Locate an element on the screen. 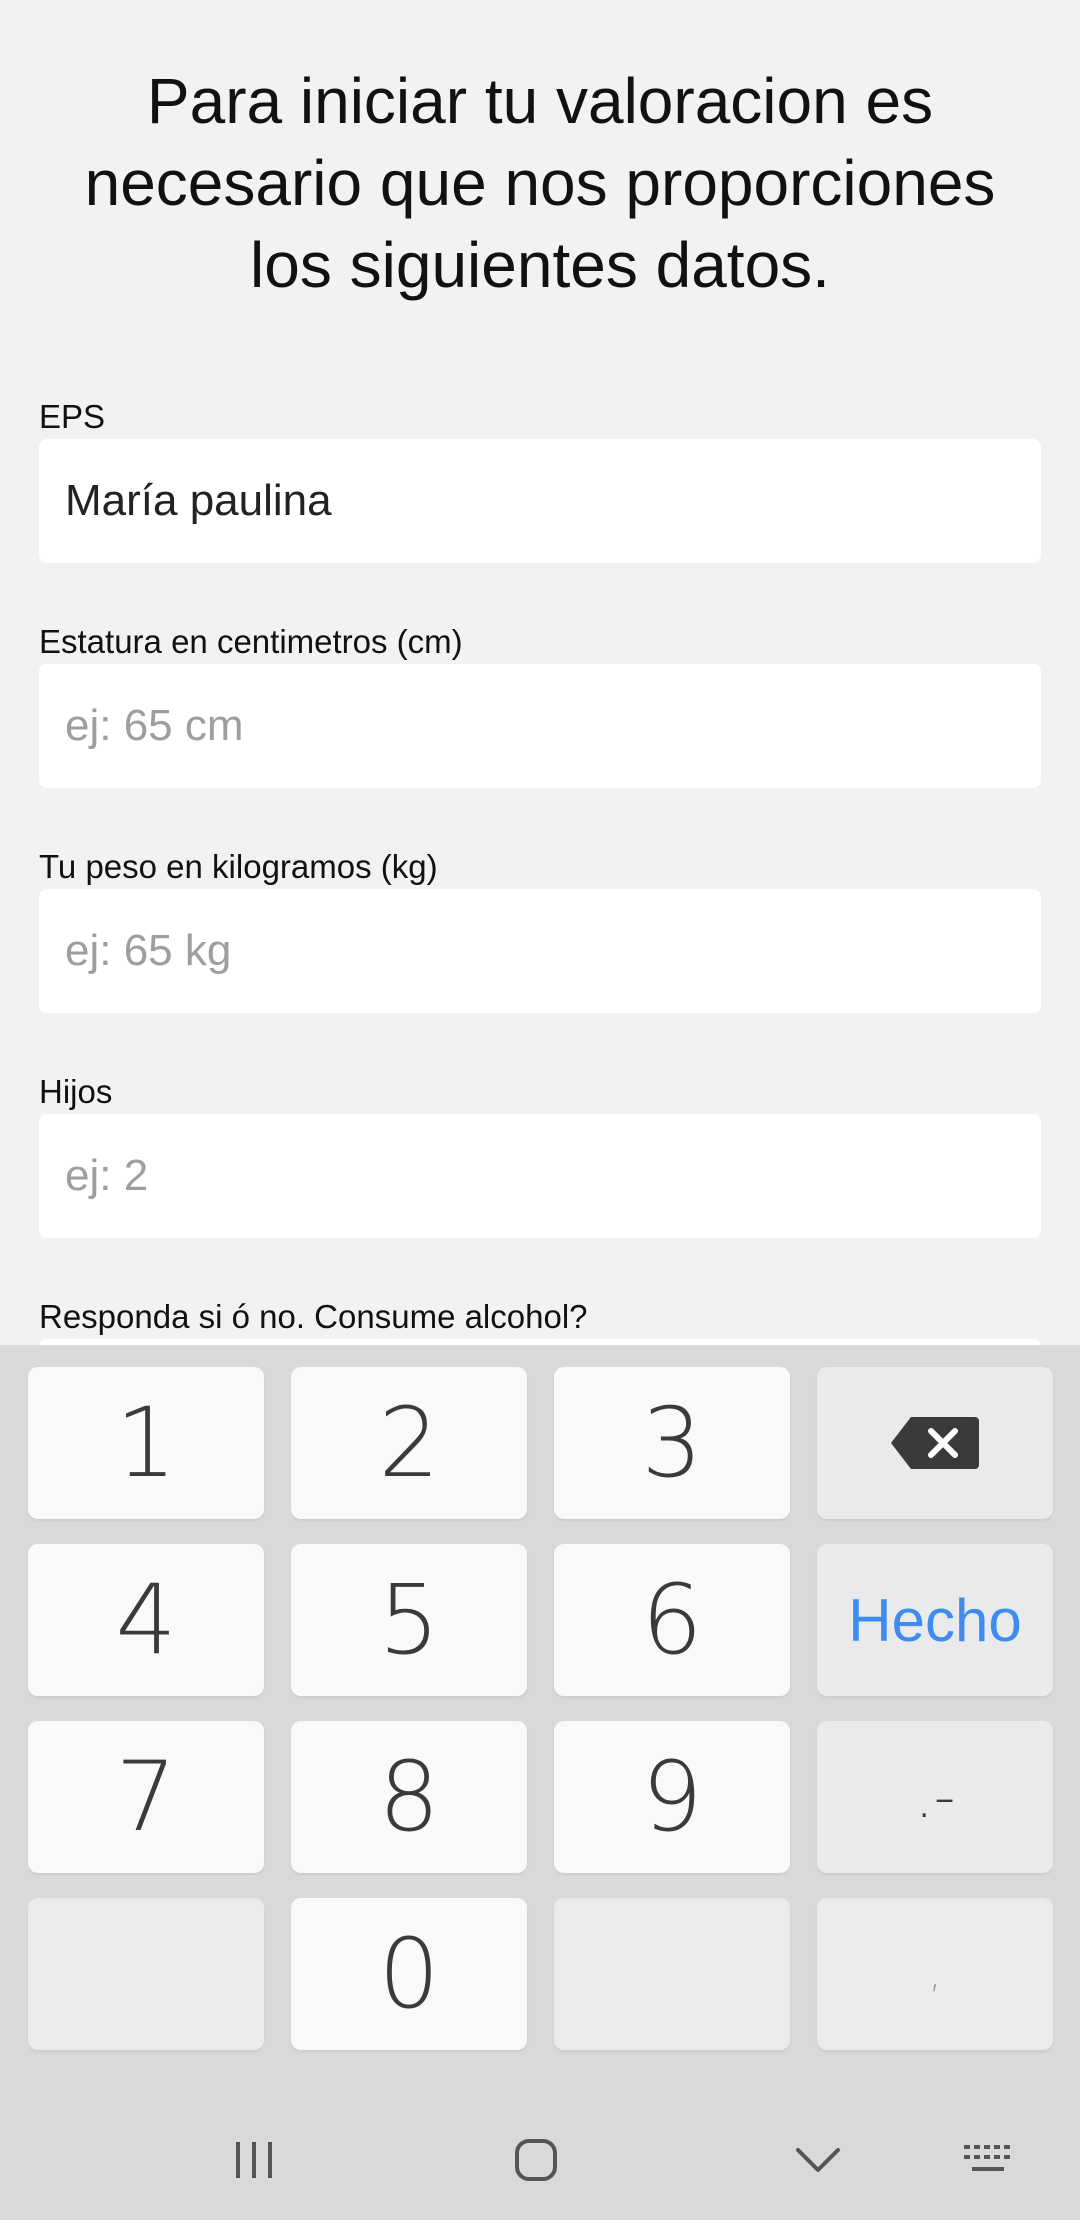 The image size is (1080, 2220). alcohol-label: Responda si ó no. Consume alcohol? is located at coordinates (313, 1316).